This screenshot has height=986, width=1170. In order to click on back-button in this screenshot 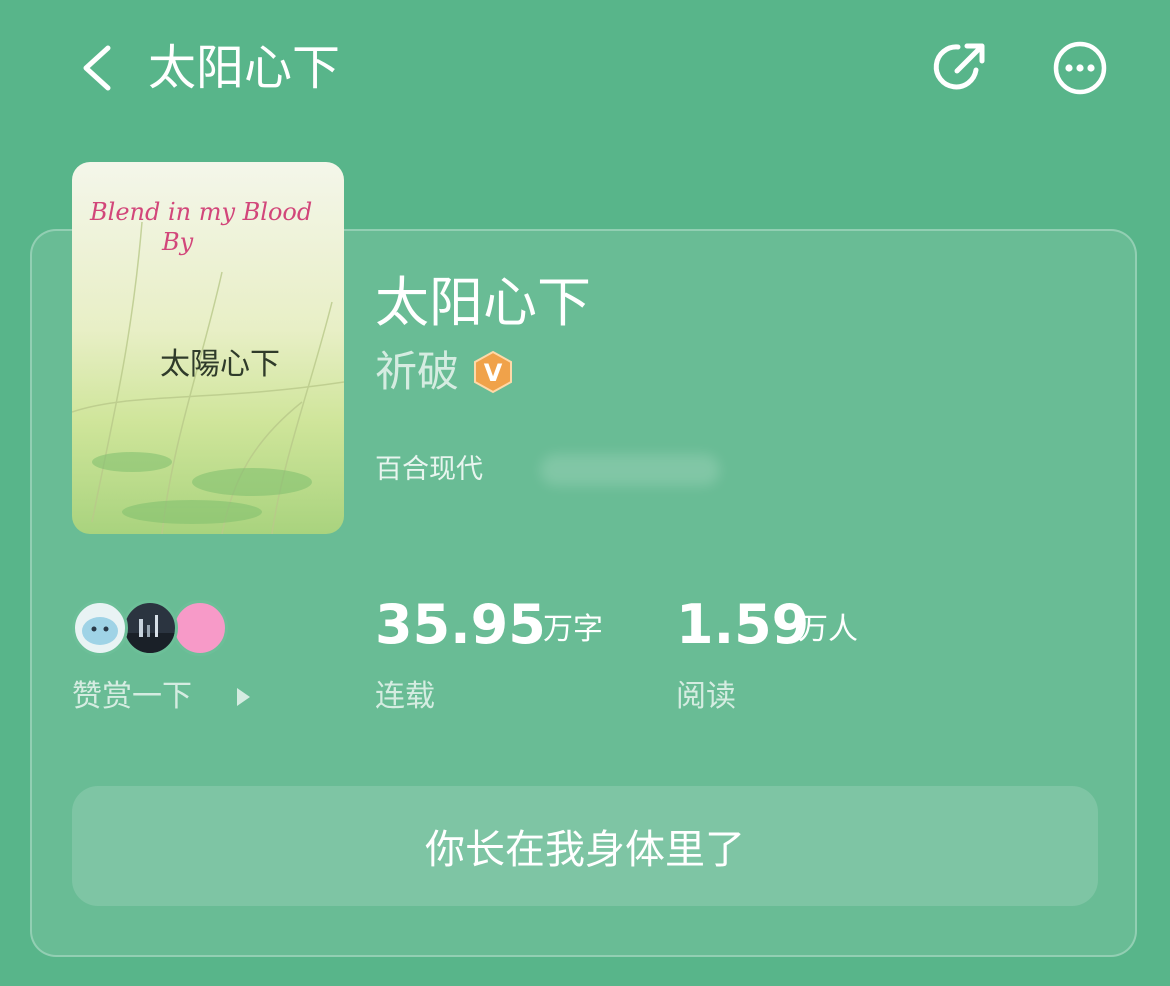, I will do `click(100, 68)`.